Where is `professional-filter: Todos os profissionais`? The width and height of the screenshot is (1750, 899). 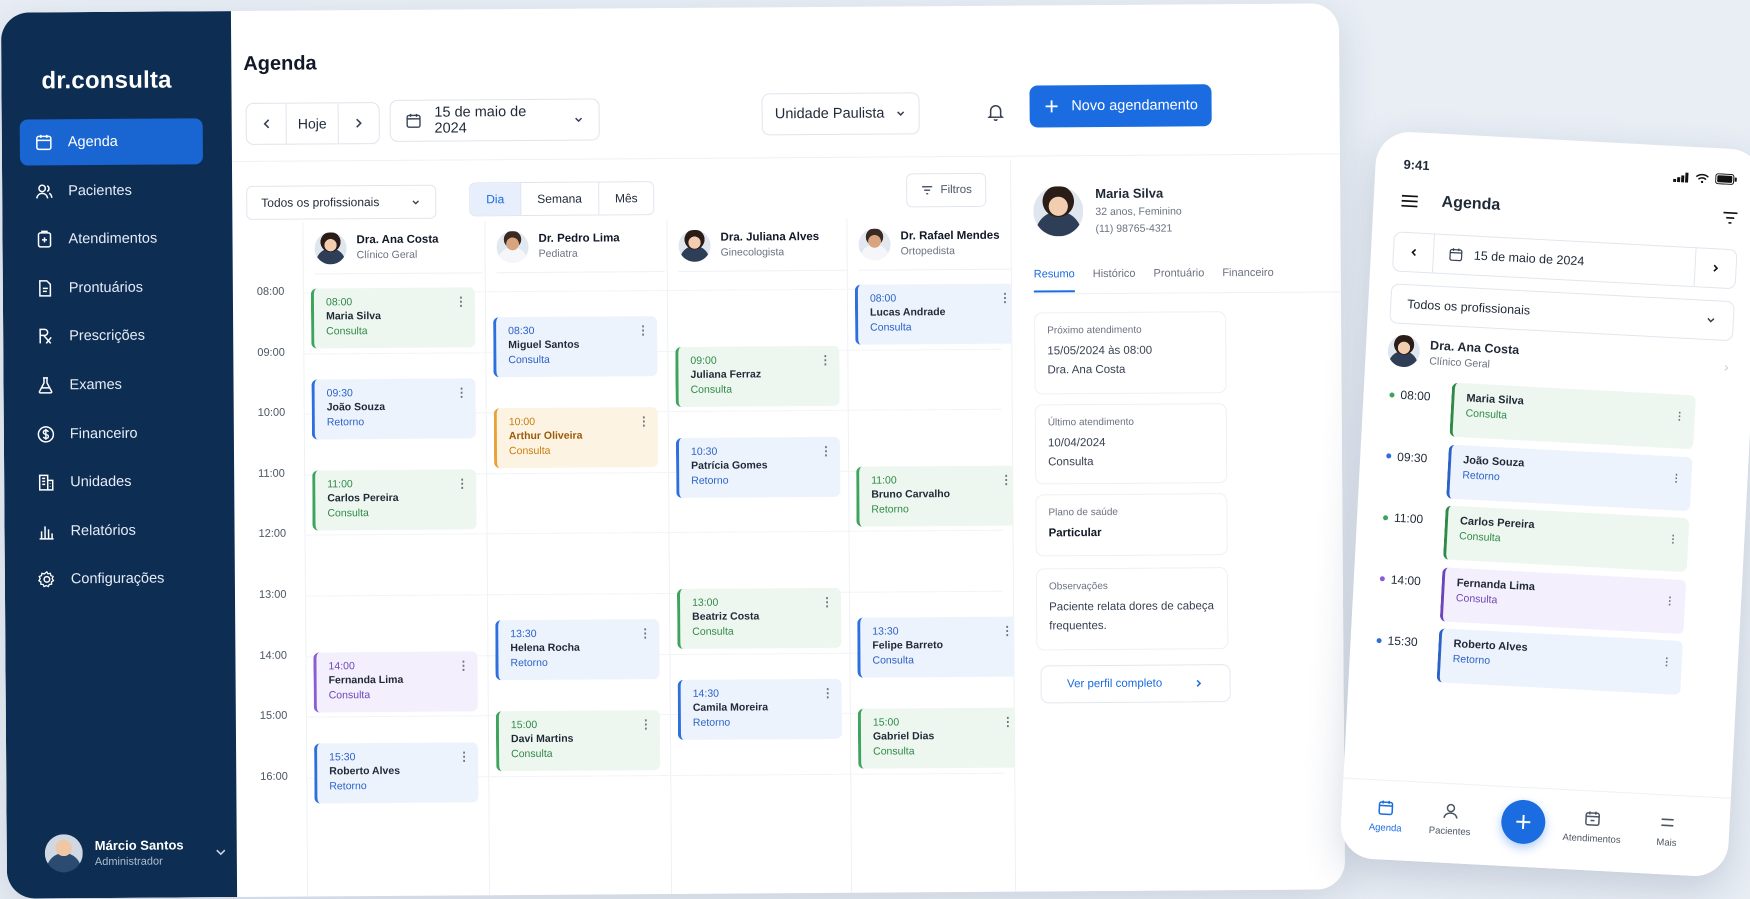
professional-filter: Todos os profissionais is located at coordinates (341, 202).